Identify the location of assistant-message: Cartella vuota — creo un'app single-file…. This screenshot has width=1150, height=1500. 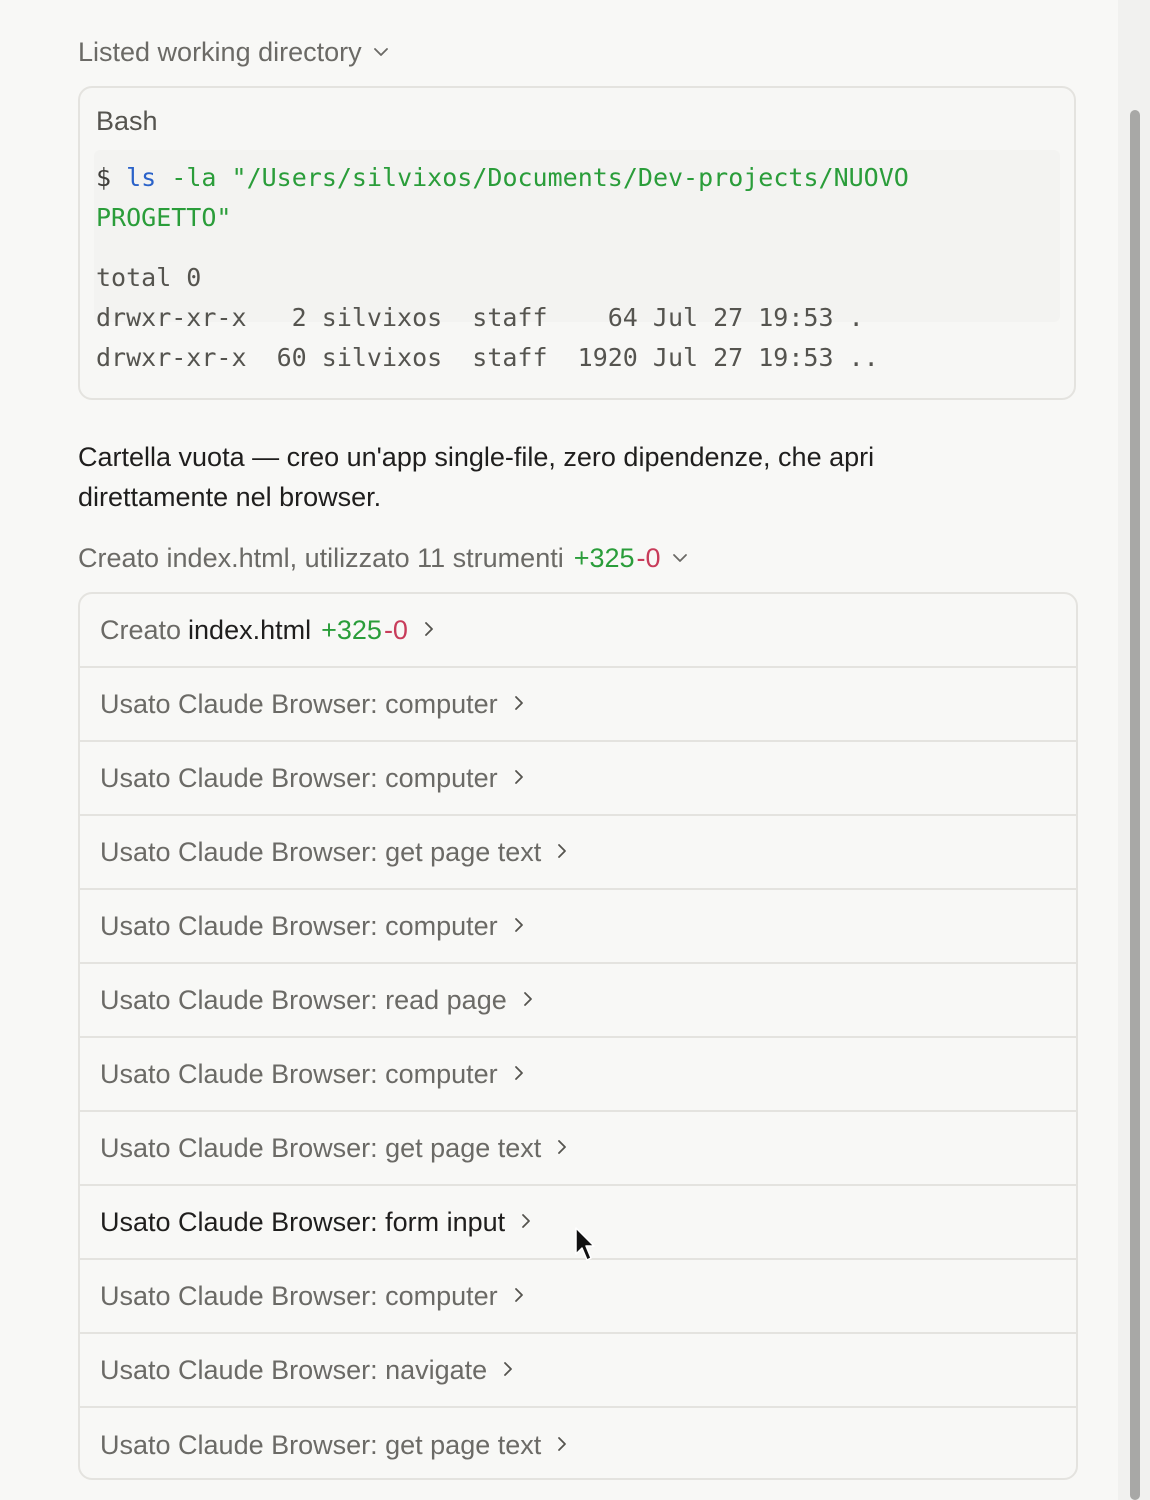
(476, 477).